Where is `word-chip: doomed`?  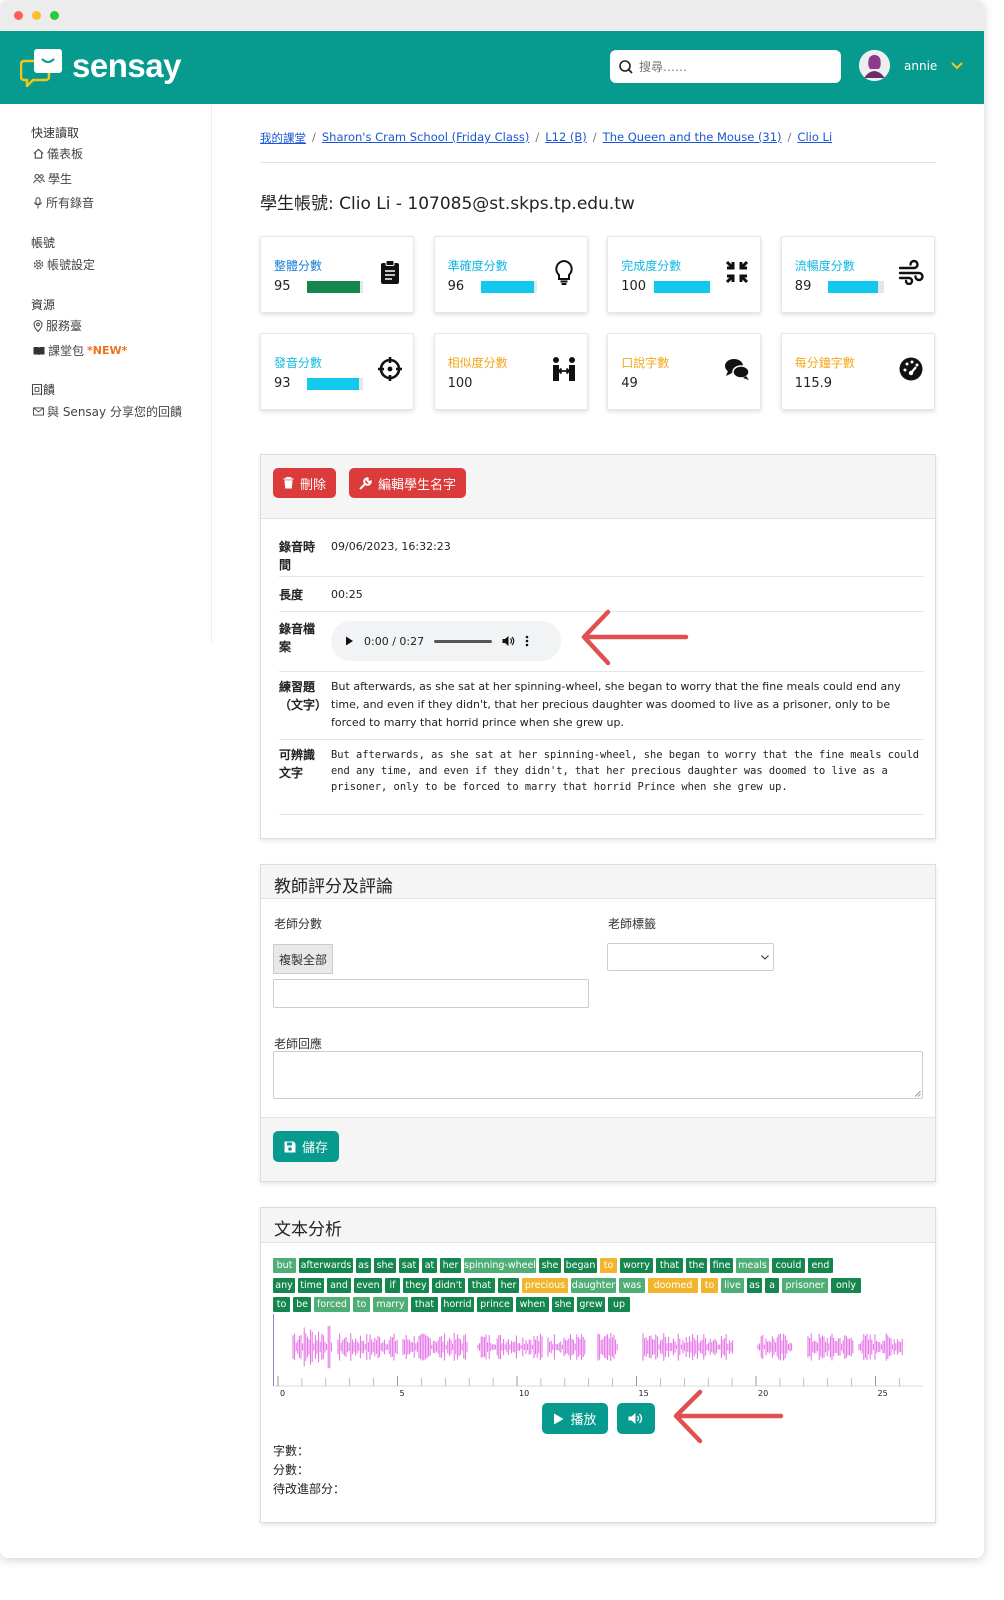 word-chip: doomed is located at coordinates (673, 1285).